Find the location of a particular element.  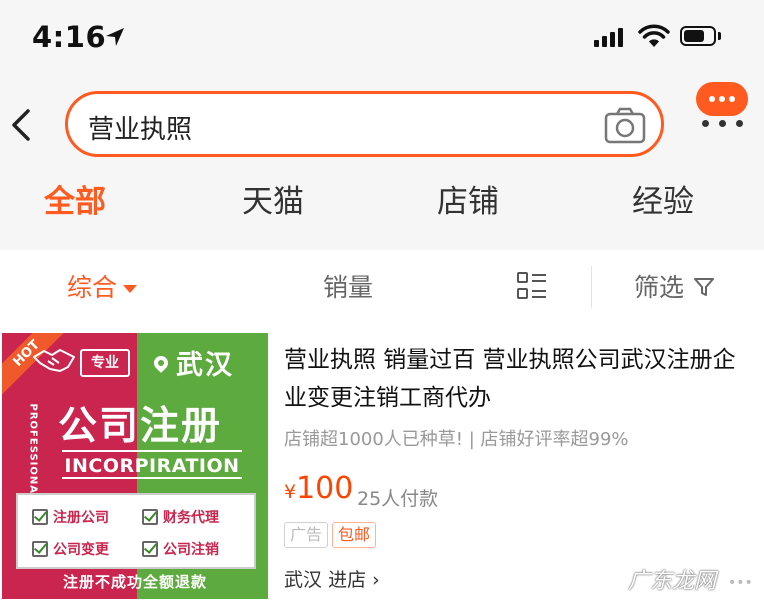

tab-tmall: 天猫 is located at coordinates (273, 198).